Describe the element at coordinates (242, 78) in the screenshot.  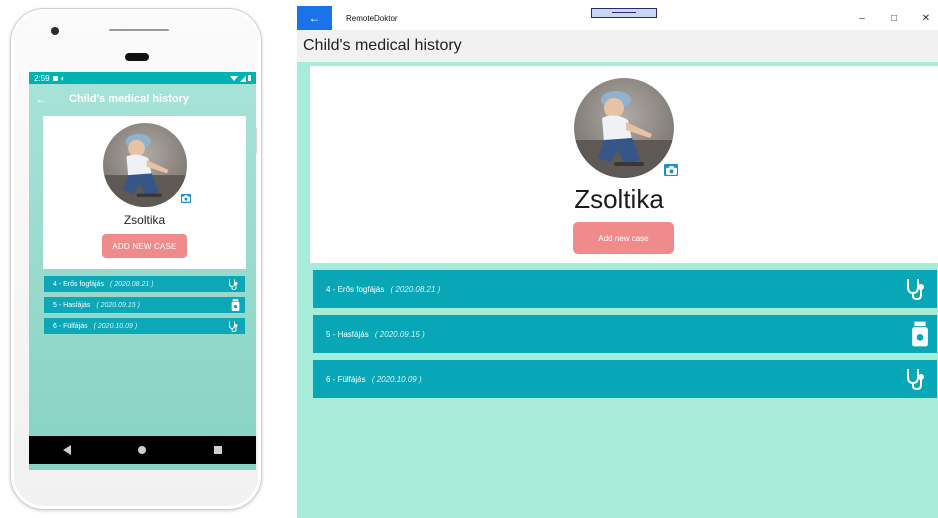
I see `signal-icon: ◢` at that location.